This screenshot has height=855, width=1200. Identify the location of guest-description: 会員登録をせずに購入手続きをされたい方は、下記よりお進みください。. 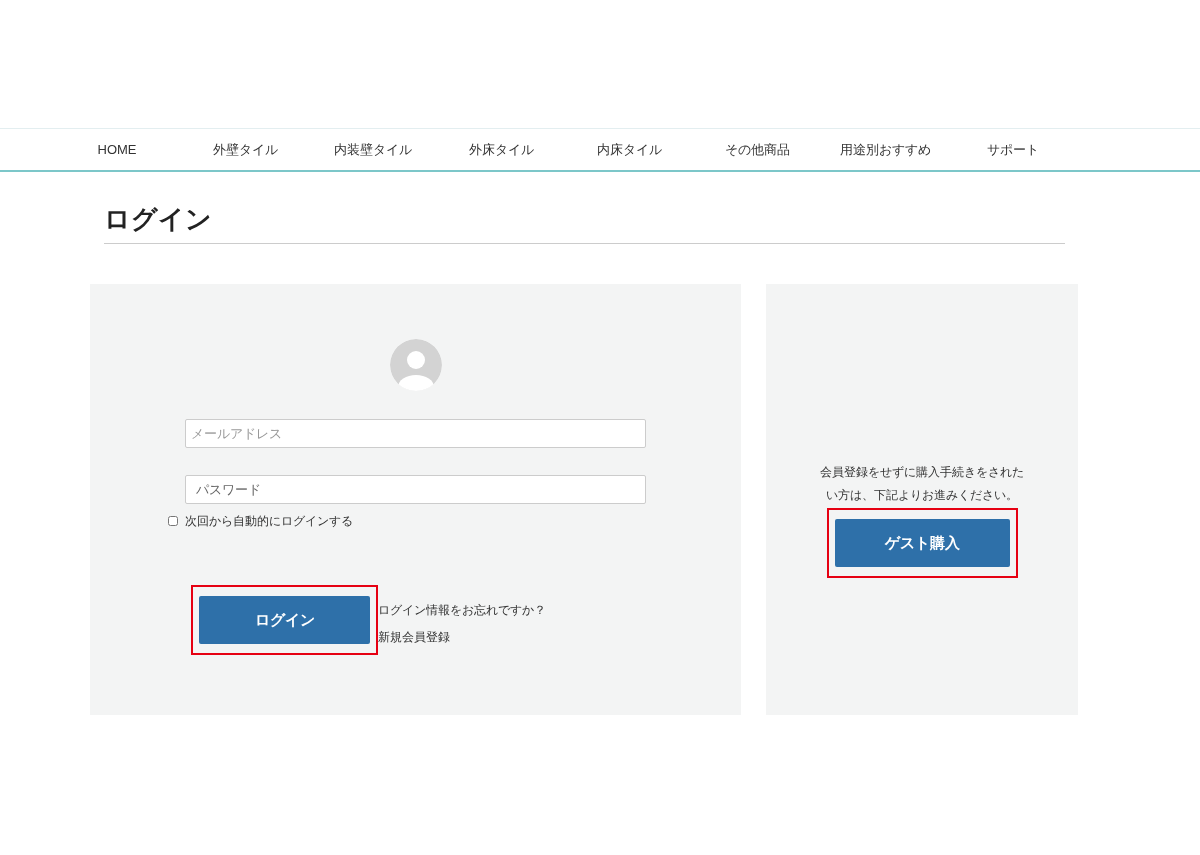
(922, 484).